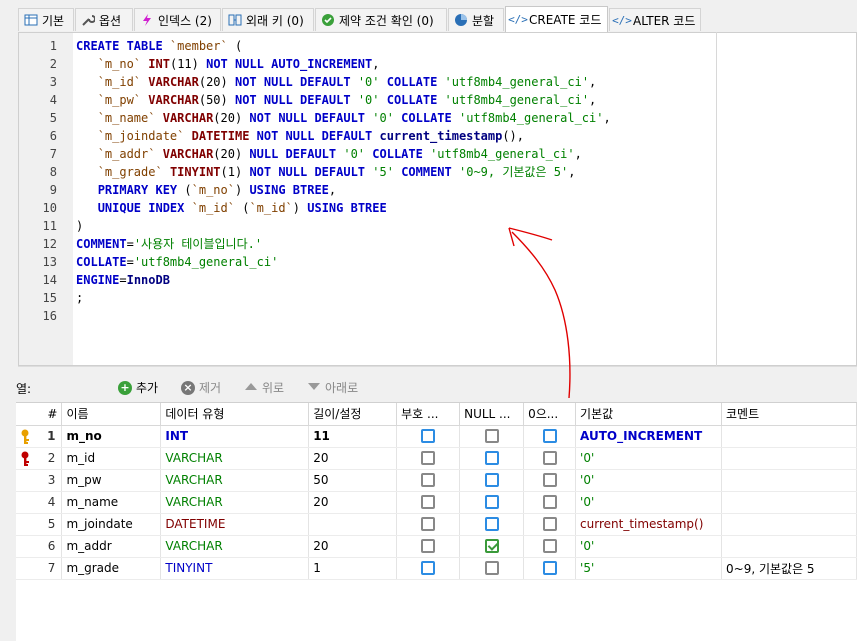 The image size is (857, 641). Describe the element at coordinates (49, 280) in the screenshot. I see `line-number: 14` at that location.